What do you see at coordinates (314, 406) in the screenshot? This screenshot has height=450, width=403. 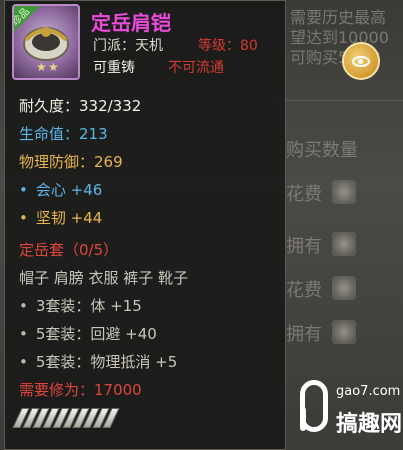 I see `gao7-logo-icon` at bounding box center [314, 406].